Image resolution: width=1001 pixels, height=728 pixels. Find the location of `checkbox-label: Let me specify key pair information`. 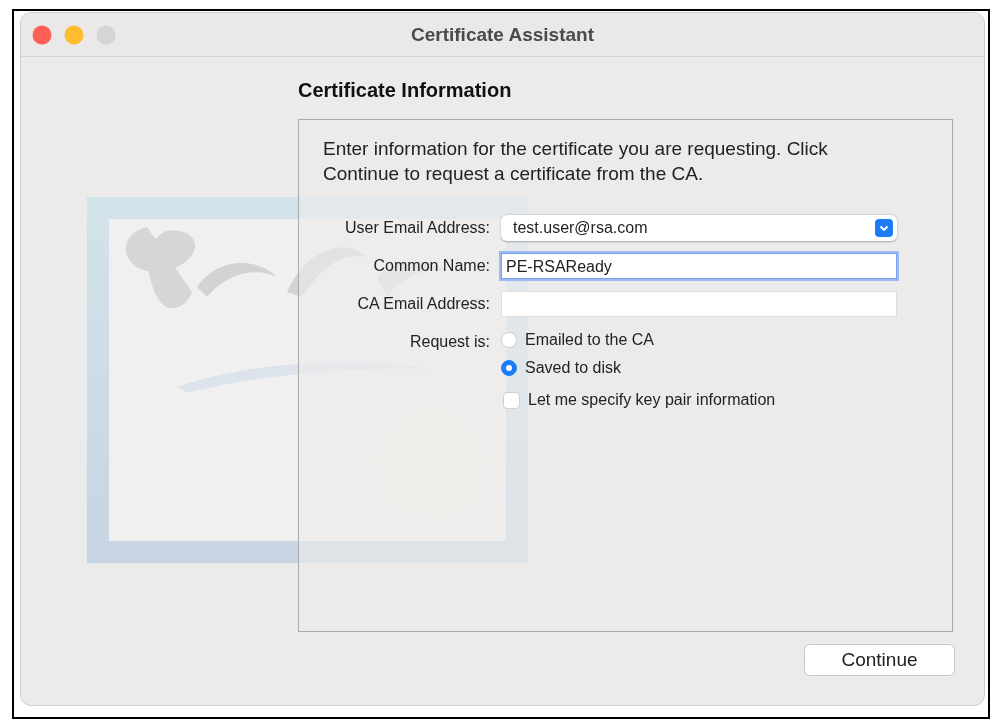

checkbox-label: Let me specify key pair information is located at coordinates (652, 400).